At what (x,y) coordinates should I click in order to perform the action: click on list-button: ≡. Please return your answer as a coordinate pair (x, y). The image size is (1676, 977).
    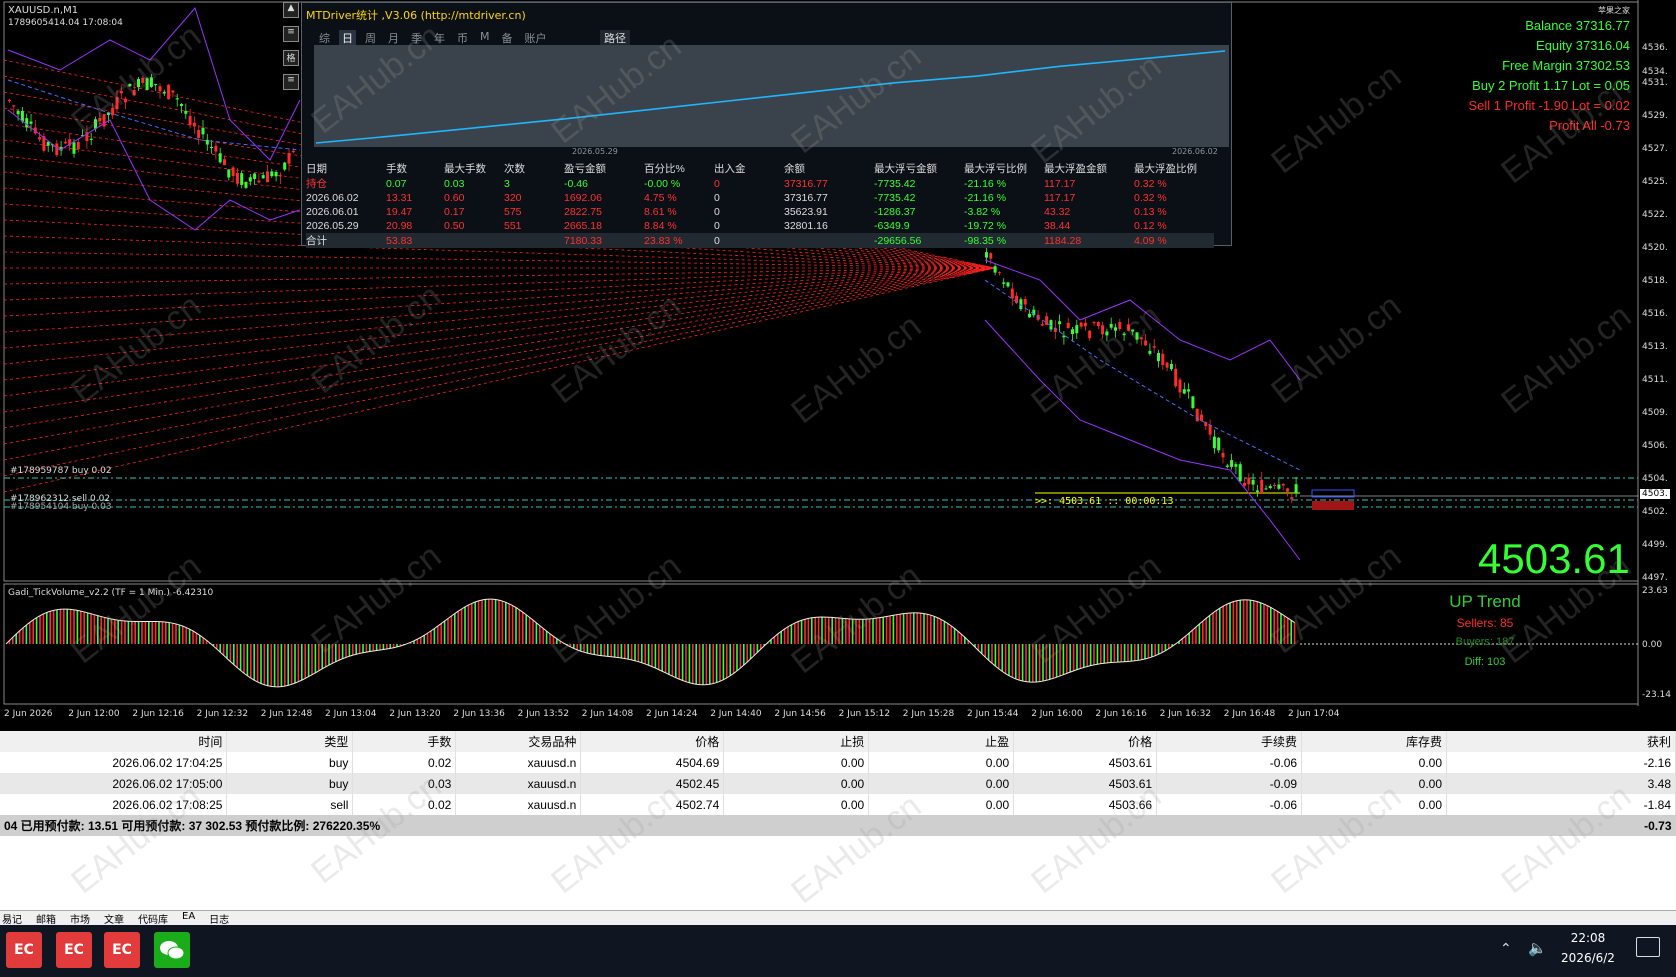
    Looking at the image, I should click on (291, 82).